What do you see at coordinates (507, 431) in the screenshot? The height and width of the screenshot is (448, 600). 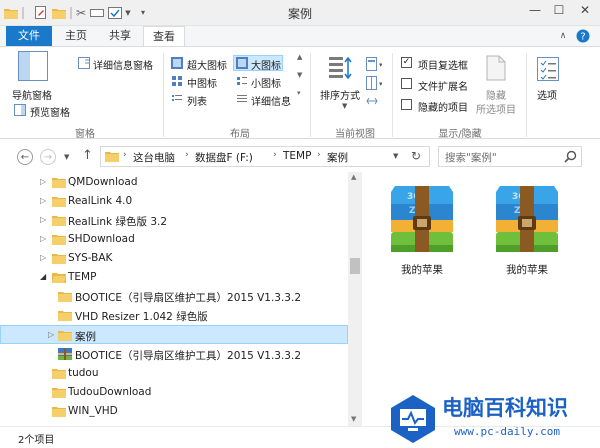 I see `watermark-url: www.pc-daily.com` at bounding box center [507, 431].